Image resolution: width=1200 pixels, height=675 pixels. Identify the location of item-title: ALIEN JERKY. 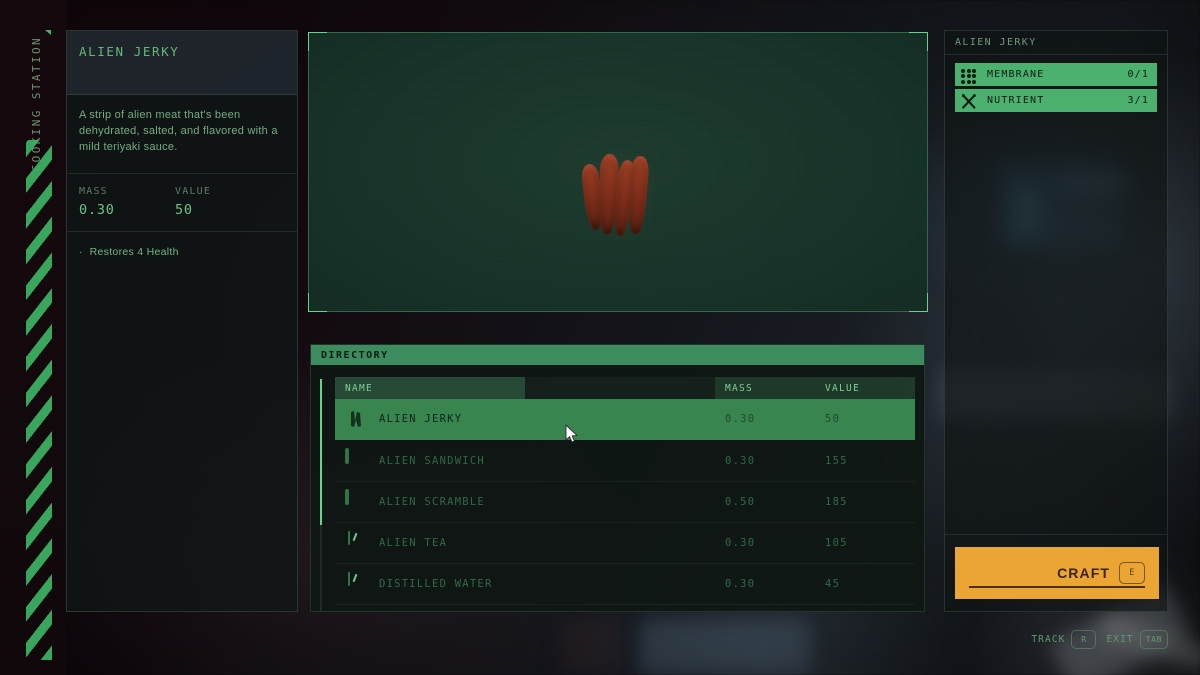
(129, 51).